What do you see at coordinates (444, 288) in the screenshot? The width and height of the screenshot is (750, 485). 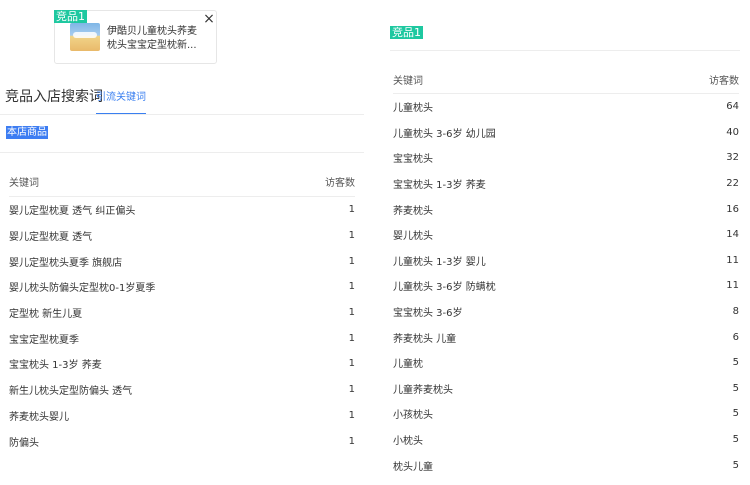 I see `keyword-cell: 儿童枕头 3-6岁 防螨枕` at bounding box center [444, 288].